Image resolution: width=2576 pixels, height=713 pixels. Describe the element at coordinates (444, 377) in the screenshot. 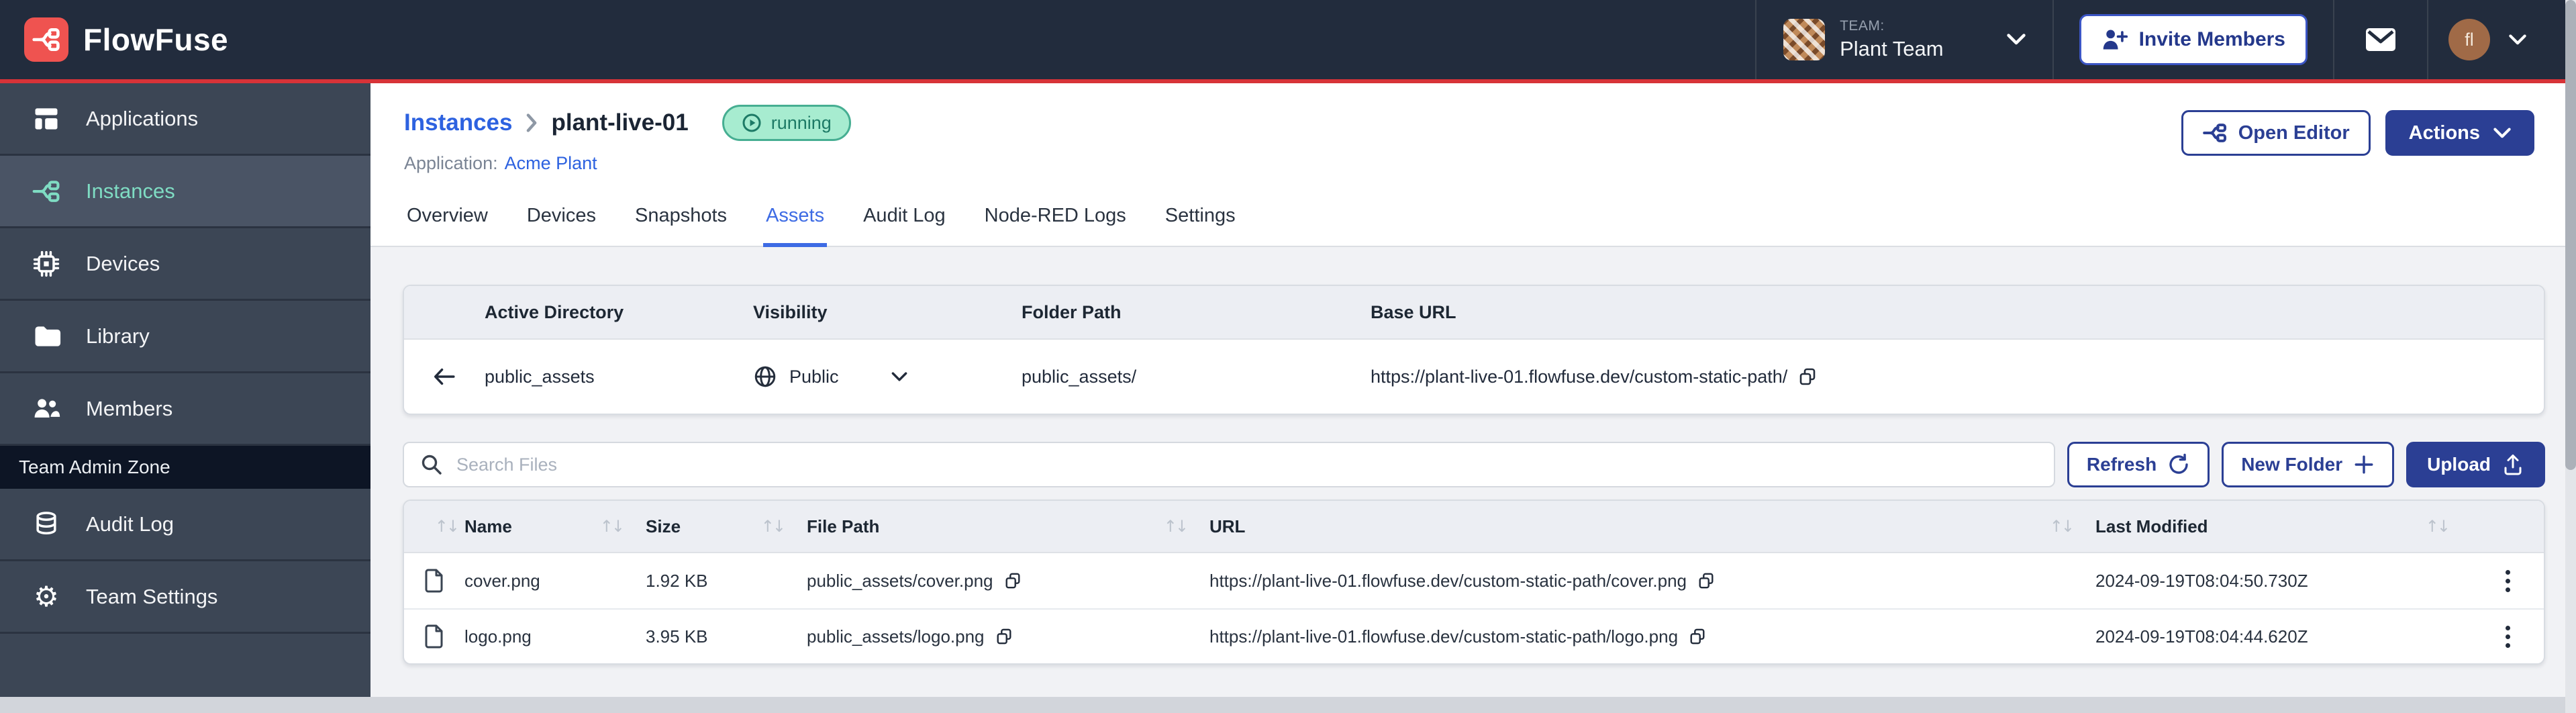

I see `back-arrow-button` at that location.